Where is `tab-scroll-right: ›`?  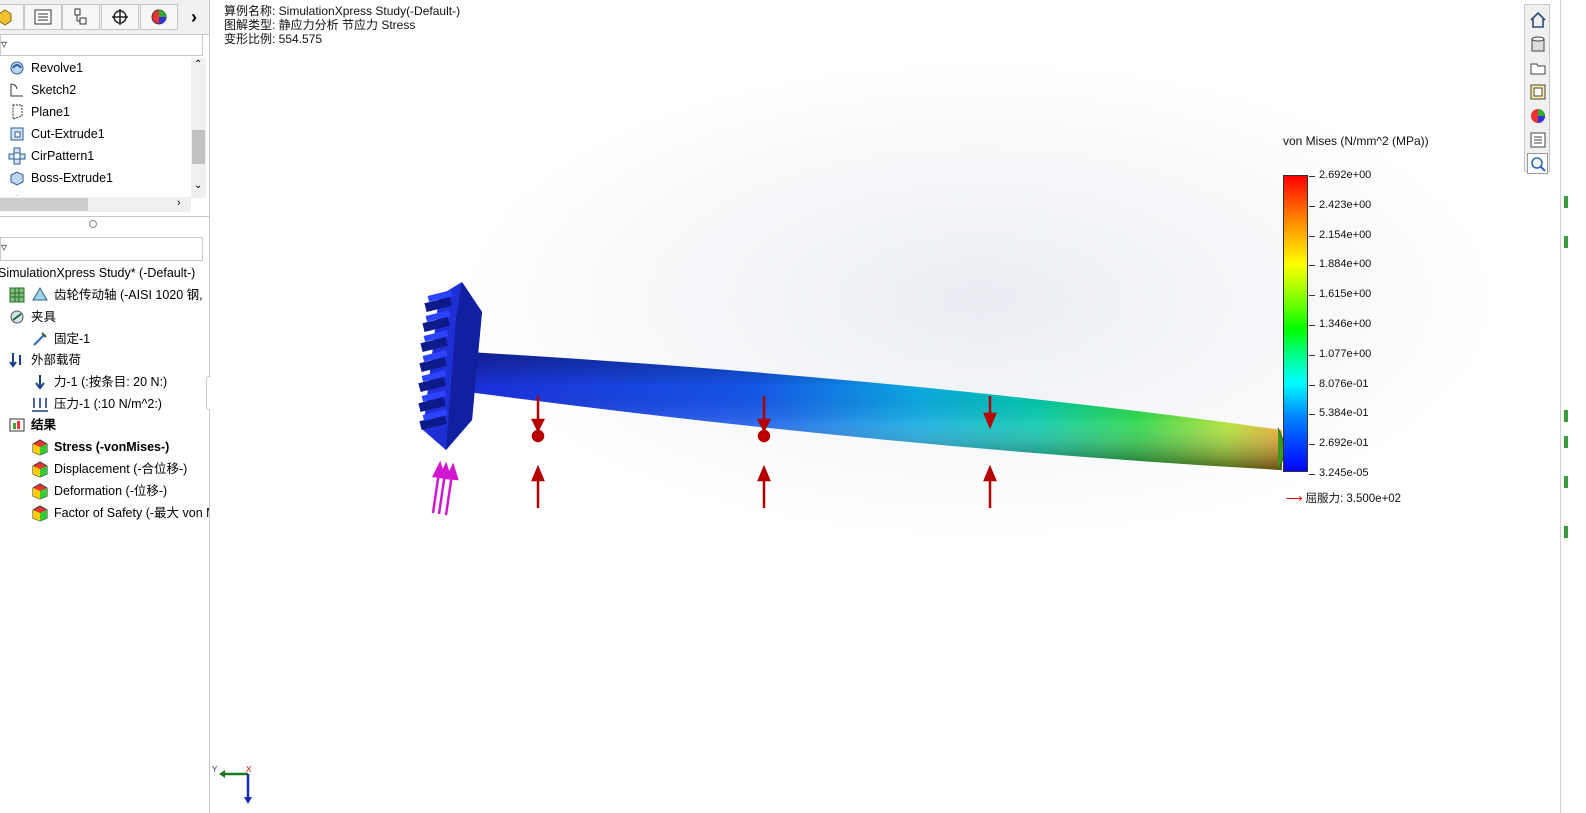 tab-scroll-right: › is located at coordinates (194, 17).